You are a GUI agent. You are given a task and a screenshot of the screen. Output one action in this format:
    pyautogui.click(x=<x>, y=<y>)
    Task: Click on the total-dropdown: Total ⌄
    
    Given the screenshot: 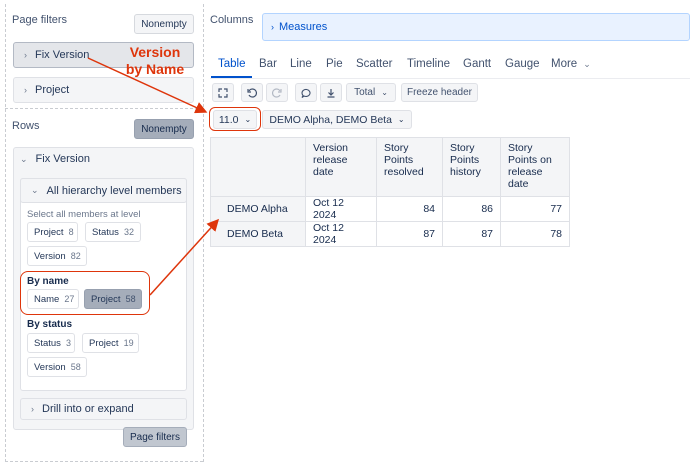 What is the action you would take?
    pyautogui.click(x=371, y=92)
    